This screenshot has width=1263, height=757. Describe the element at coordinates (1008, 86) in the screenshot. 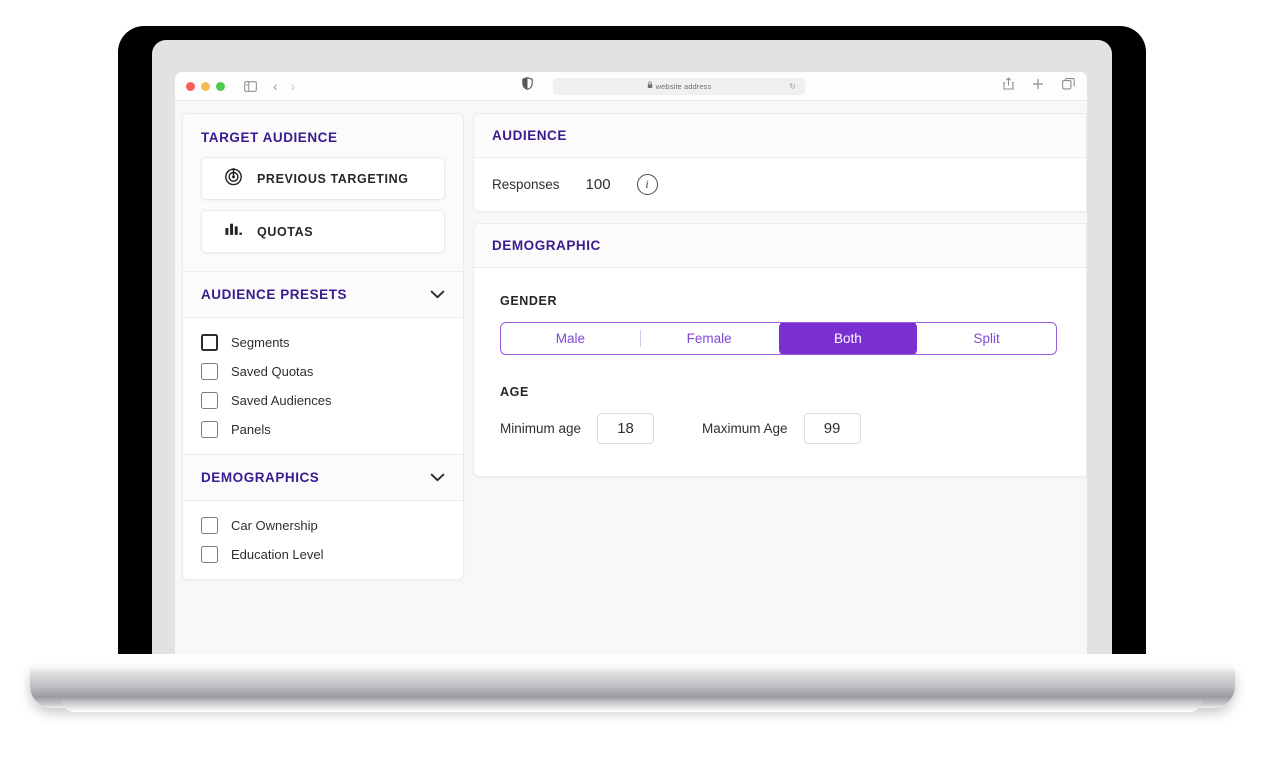

I see `share-icon` at that location.